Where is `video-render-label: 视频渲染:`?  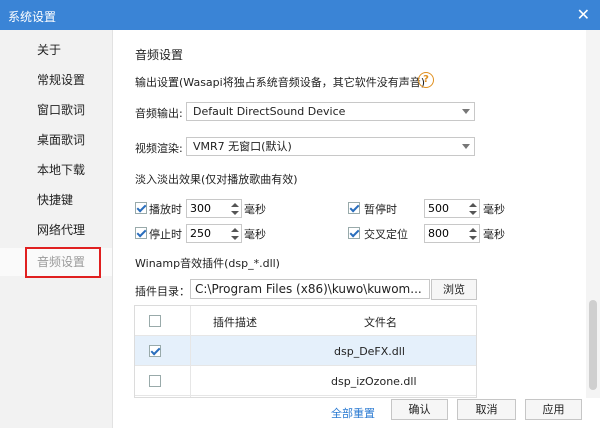
video-render-label: 视频渲染: is located at coordinates (159, 148).